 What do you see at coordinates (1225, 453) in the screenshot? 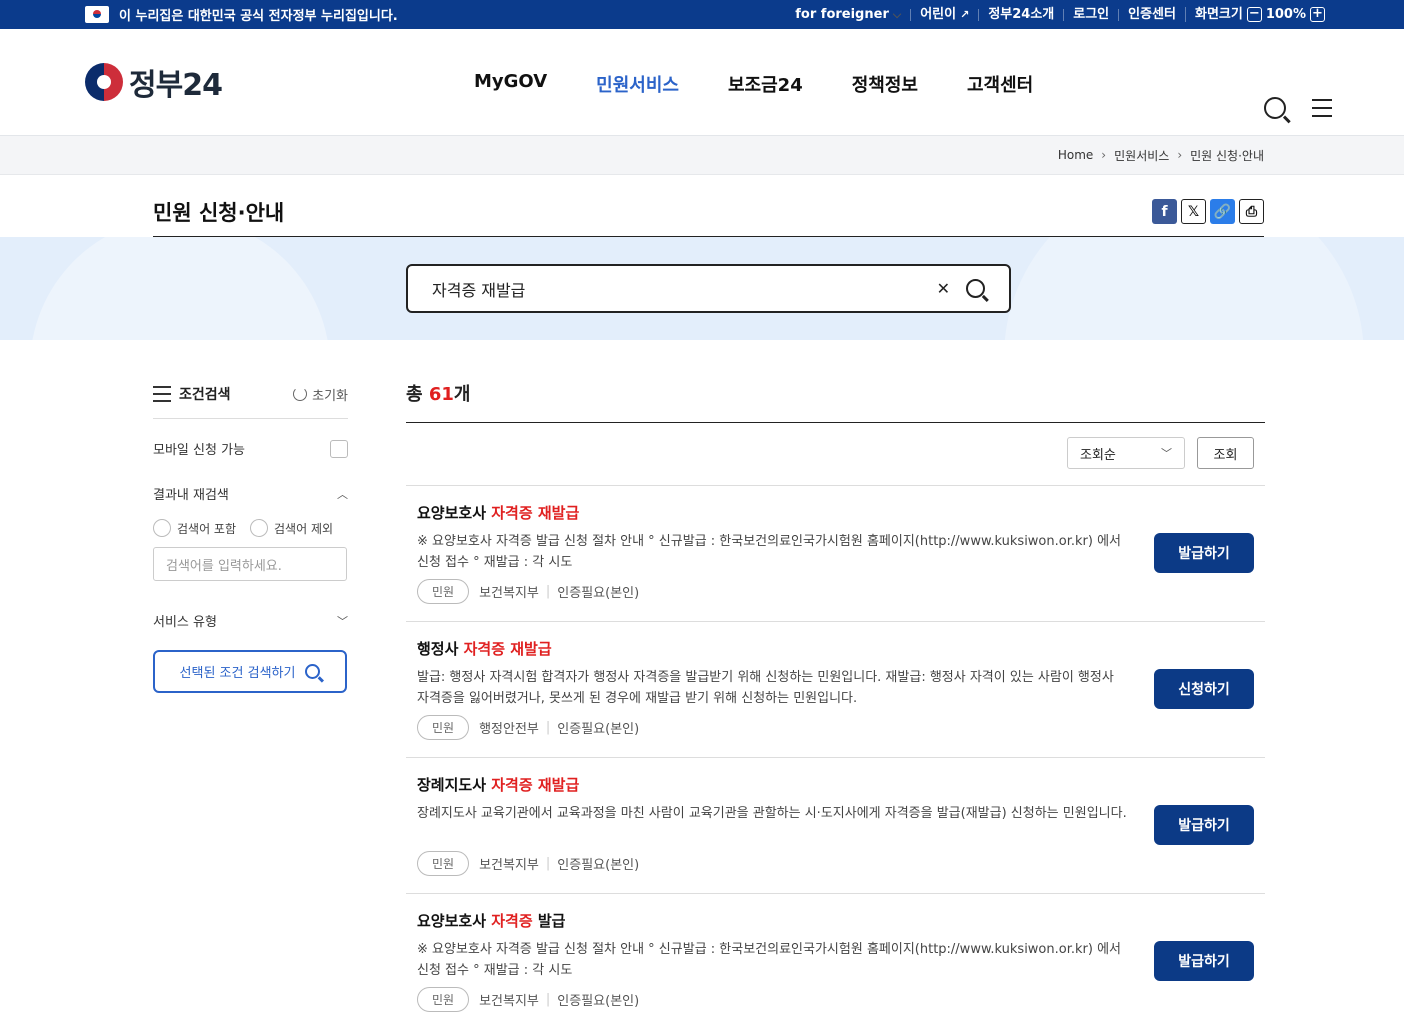
I see `sort-apply-button: 조회` at bounding box center [1225, 453].